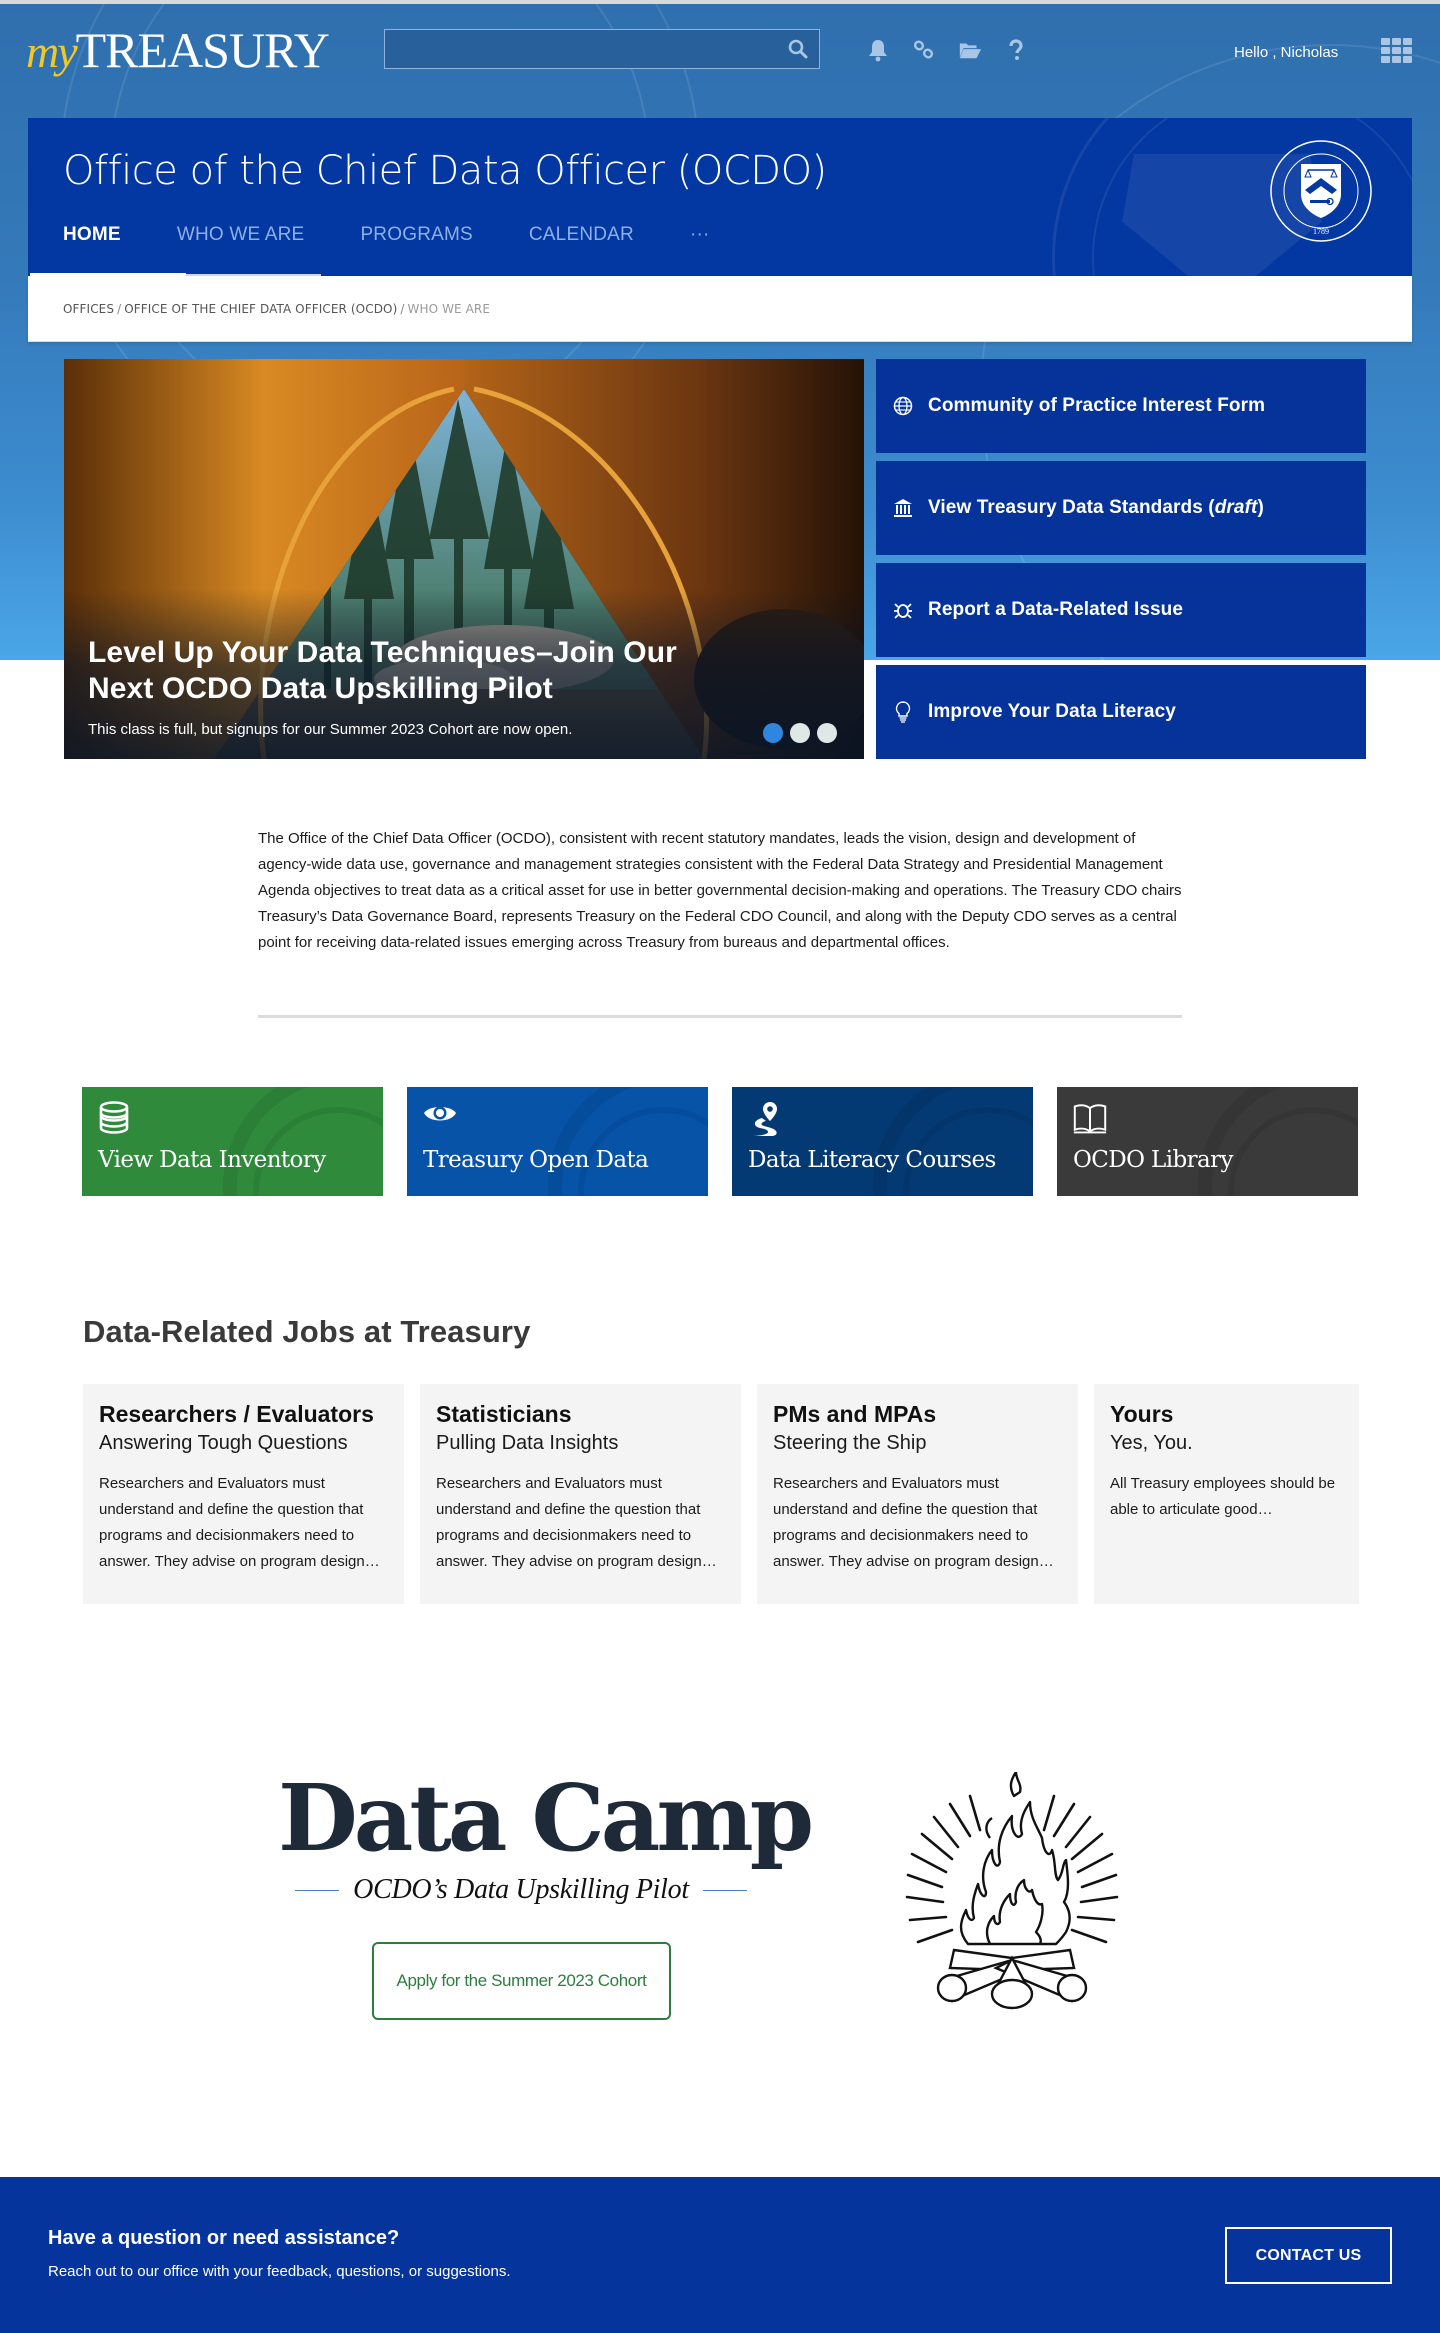 The image size is (1440, 2333). Describe the element at coordinates (557, 1141) in the screenshot. I see `tile-treasury-open-data: Treasury Open Data` at that location.